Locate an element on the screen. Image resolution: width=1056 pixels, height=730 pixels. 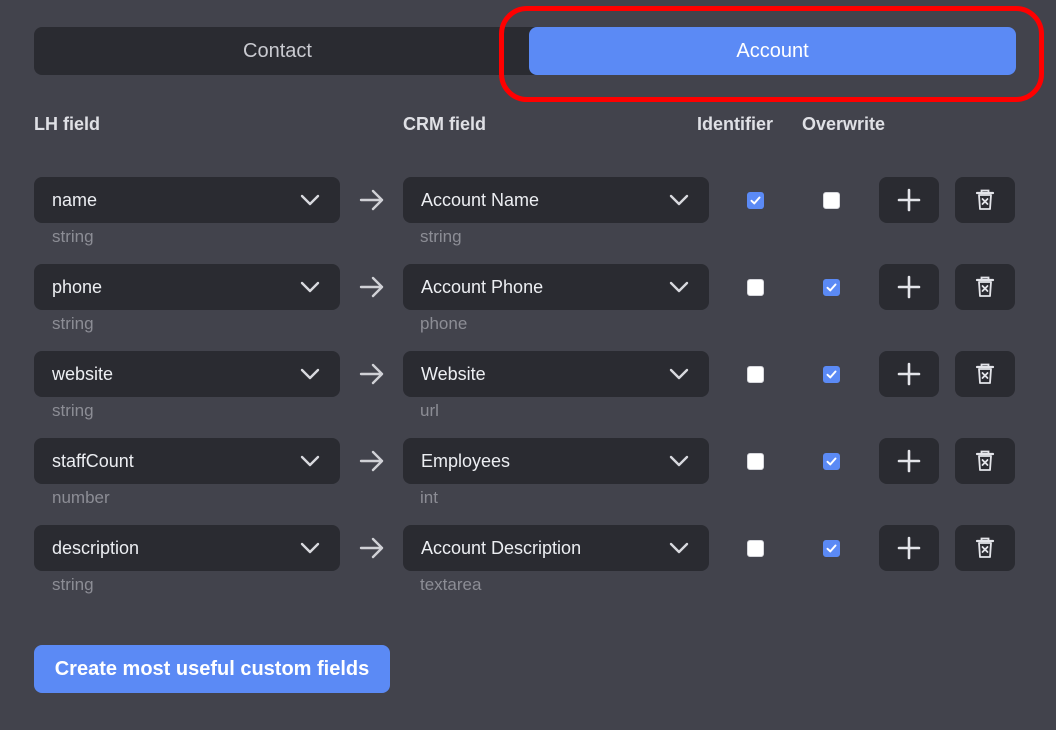
mapping-row: staffCount number Employees int is located at coordinates (528, 481).